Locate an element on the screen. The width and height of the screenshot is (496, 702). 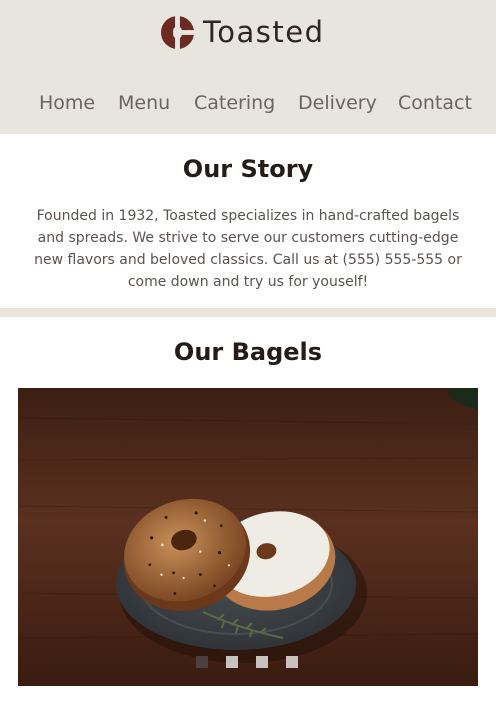
main-nav: Home Menu Catering Delivery Contact is located at coordinates (248, 103).